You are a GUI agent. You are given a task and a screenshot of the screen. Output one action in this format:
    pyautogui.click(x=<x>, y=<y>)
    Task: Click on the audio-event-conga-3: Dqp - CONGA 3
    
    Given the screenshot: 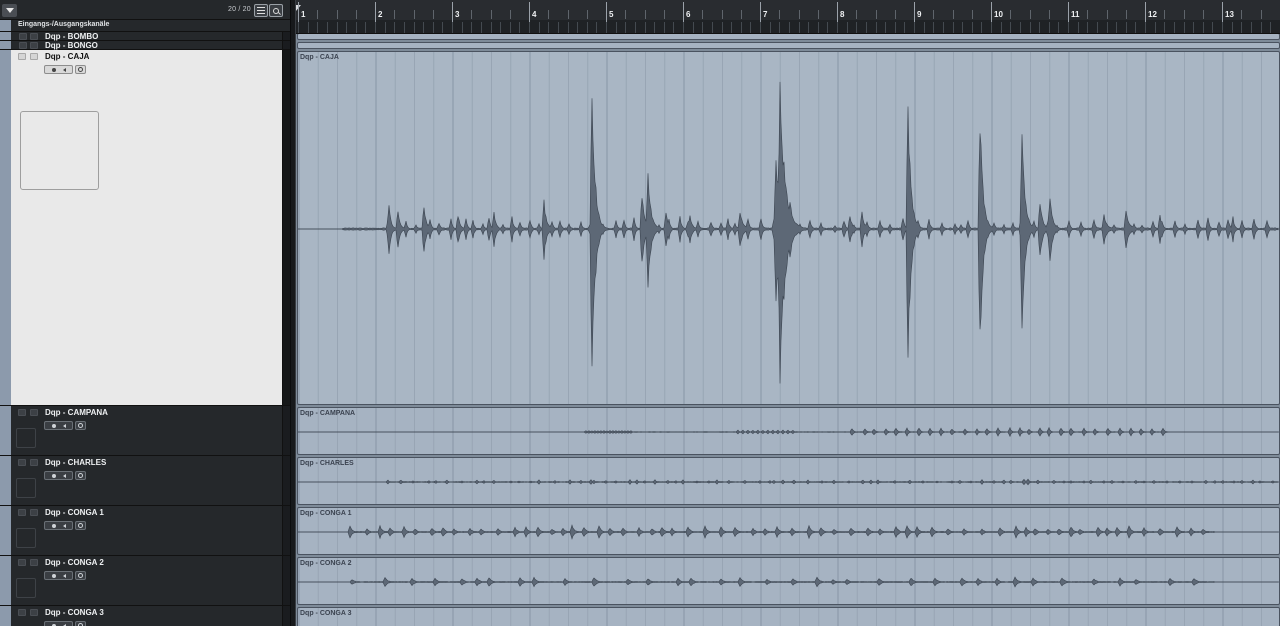 What is the action you would take?
    pyautogui.click(x=788, y=616)
    